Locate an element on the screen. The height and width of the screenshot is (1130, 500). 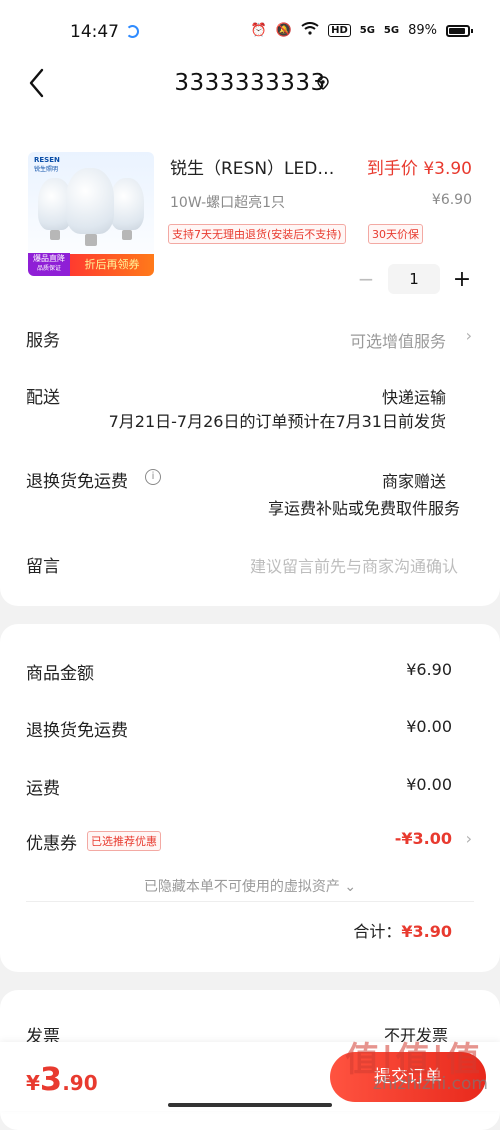
return-policy-tag: 支持7天无理由退货(安装后不支持) is located at coordinates (257, 234).